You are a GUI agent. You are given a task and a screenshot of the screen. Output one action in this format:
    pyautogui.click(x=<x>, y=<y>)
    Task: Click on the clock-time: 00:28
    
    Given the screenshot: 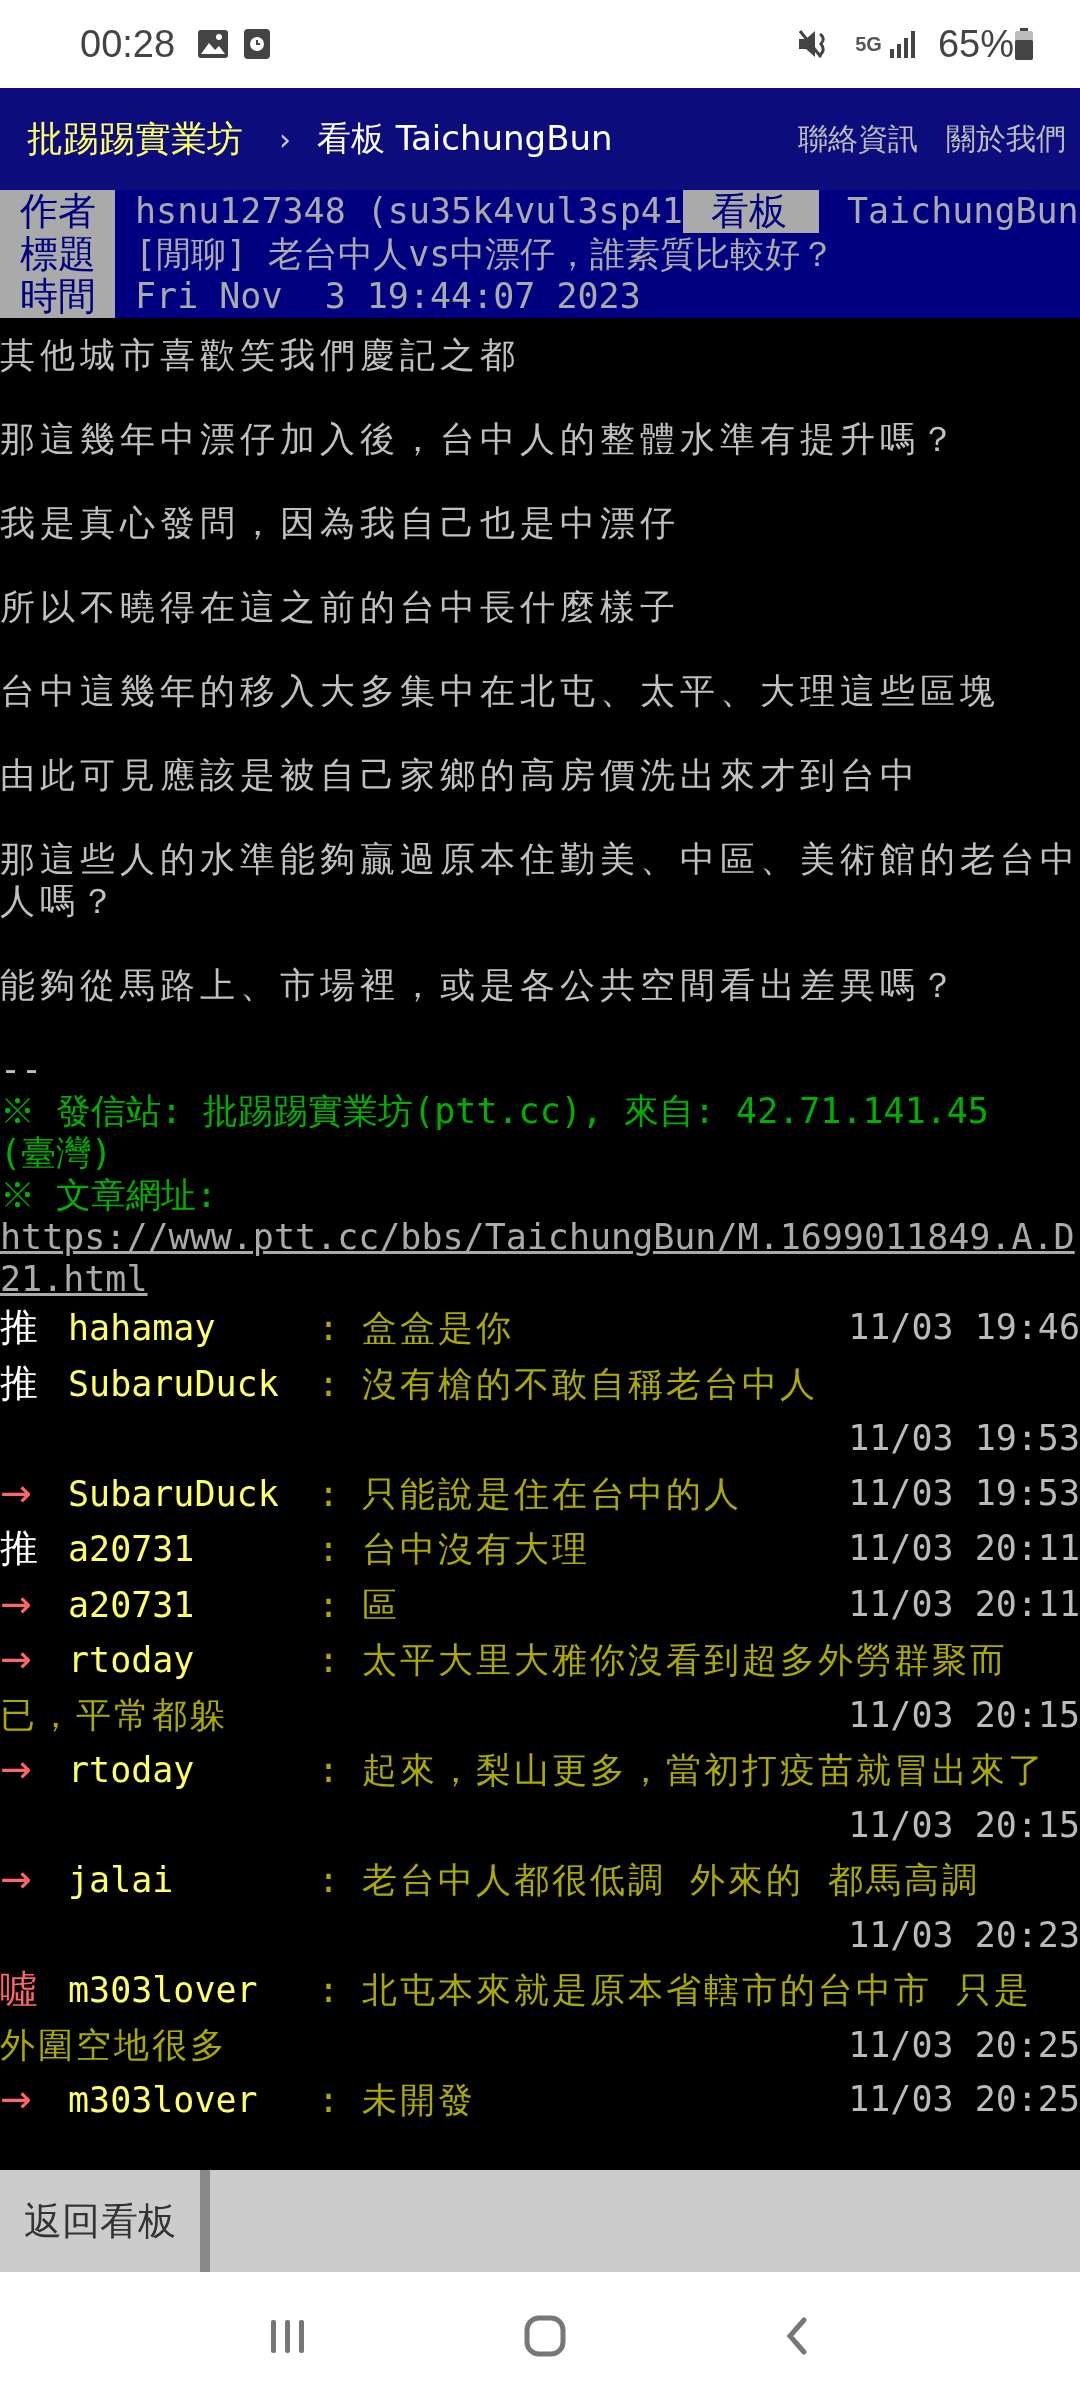 What is the action you would take?
    pyautogui.click(x=128, y=44)
    